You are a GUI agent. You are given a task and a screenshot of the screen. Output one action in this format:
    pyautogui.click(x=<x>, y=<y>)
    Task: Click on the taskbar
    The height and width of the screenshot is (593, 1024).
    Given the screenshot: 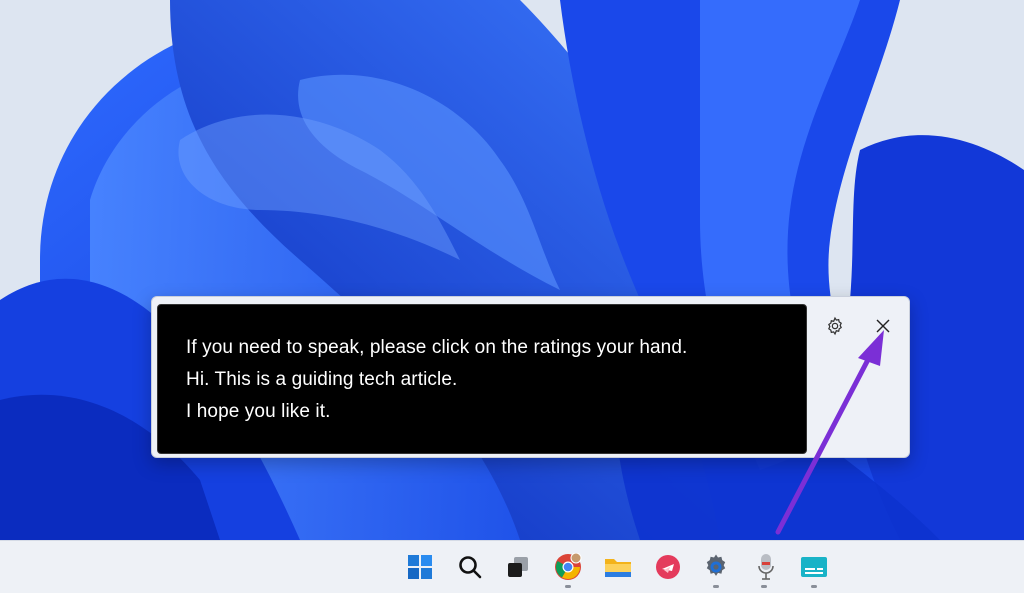 What is the action you would take?
    pyautogui.click(x=512, y=566)
    